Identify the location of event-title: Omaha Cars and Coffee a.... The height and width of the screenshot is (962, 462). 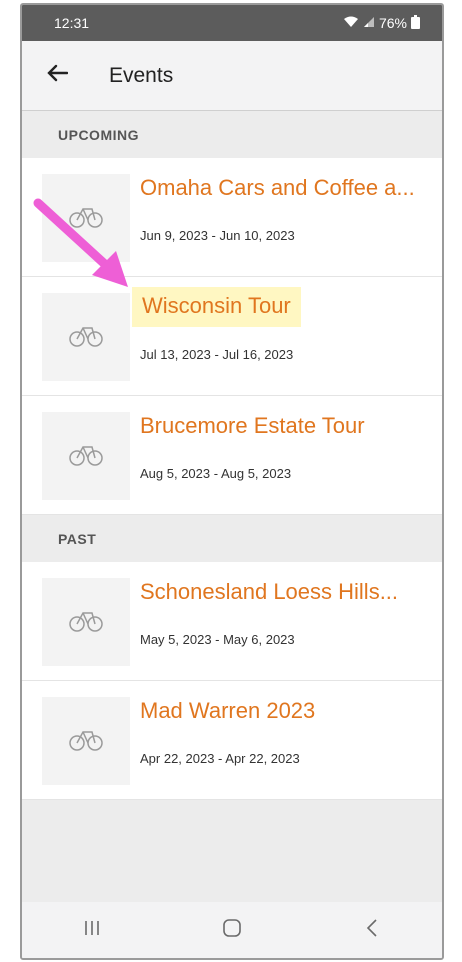
(277, 187).